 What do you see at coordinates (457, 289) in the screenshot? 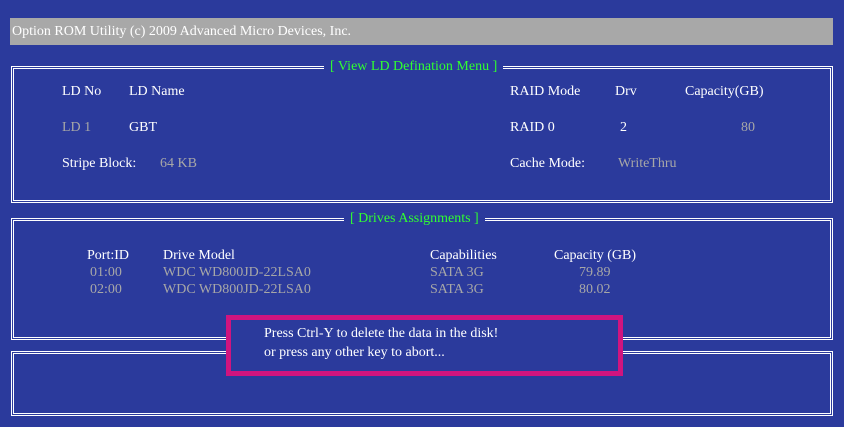
I see `drive-capabilities-2: SATA 3G` at bounding box center [457, 289].